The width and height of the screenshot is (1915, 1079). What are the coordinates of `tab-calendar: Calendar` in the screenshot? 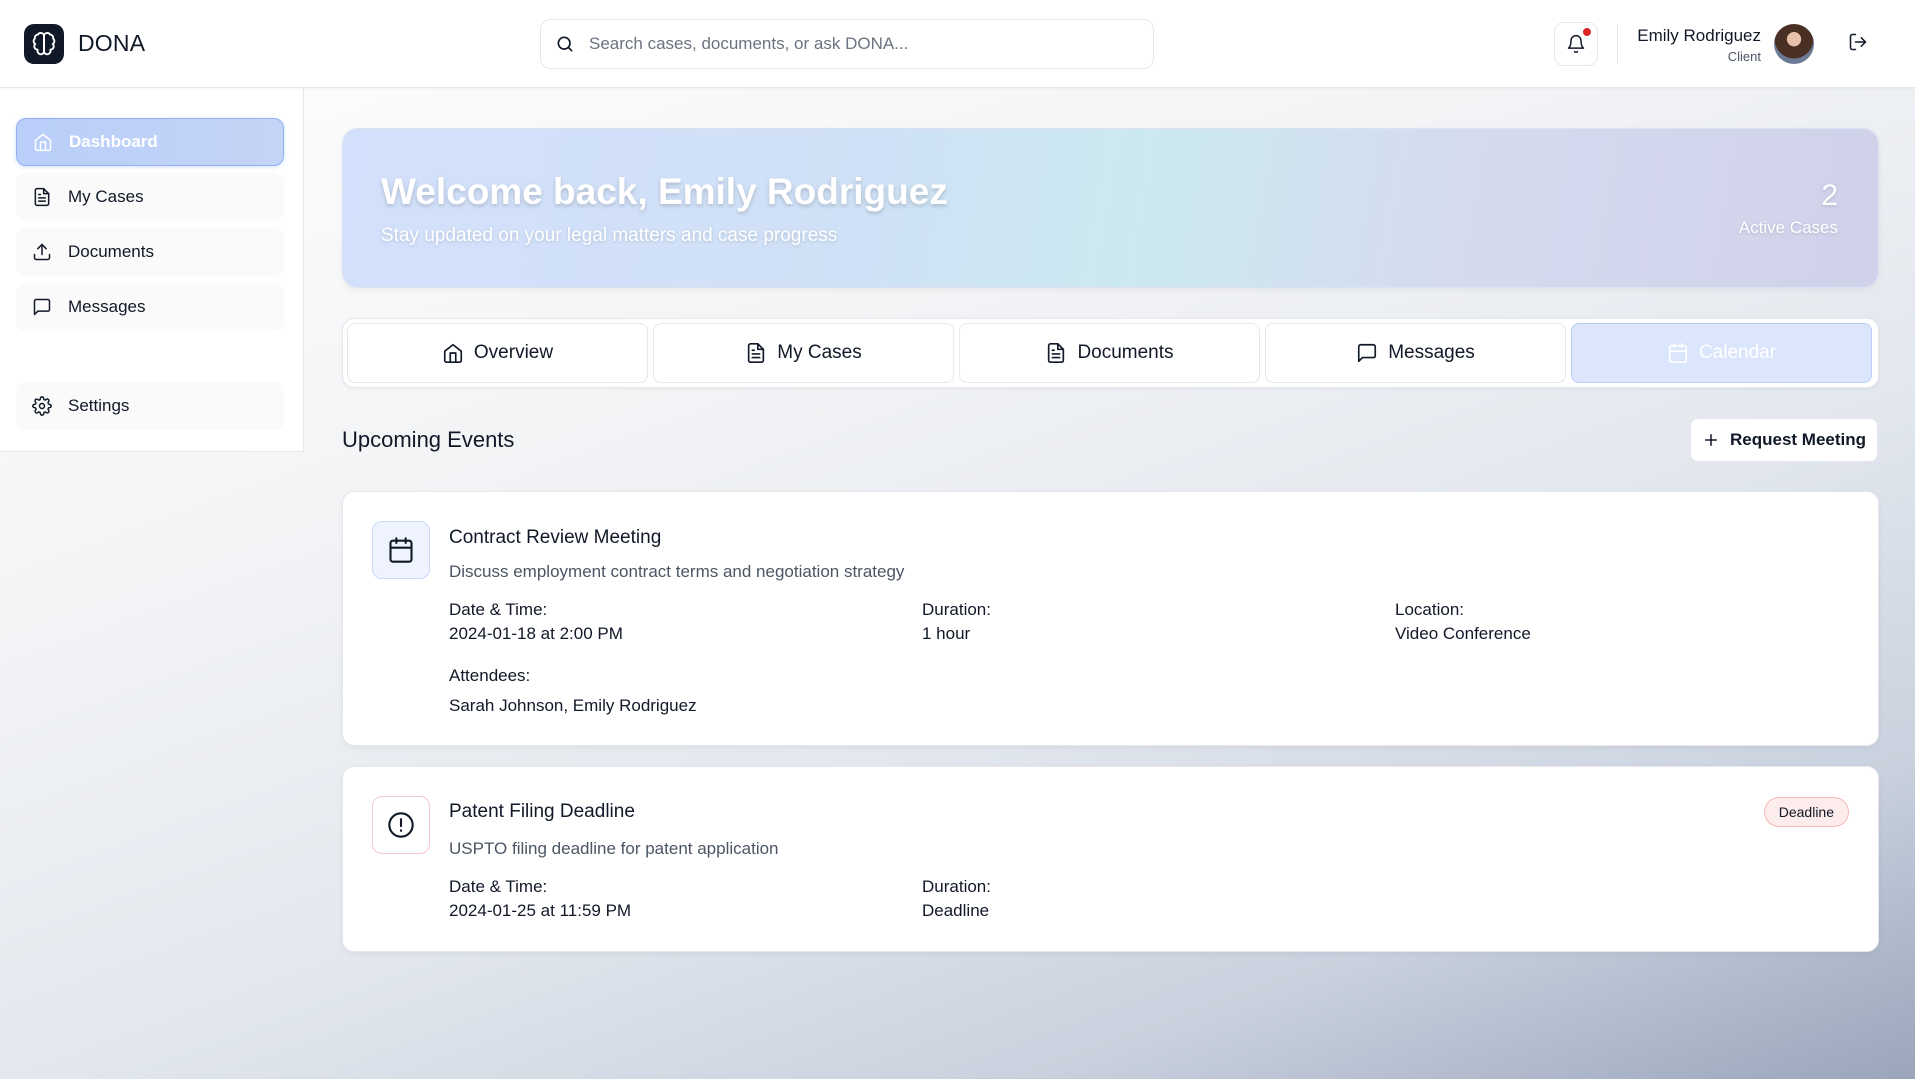 It's located at (1721, 353).